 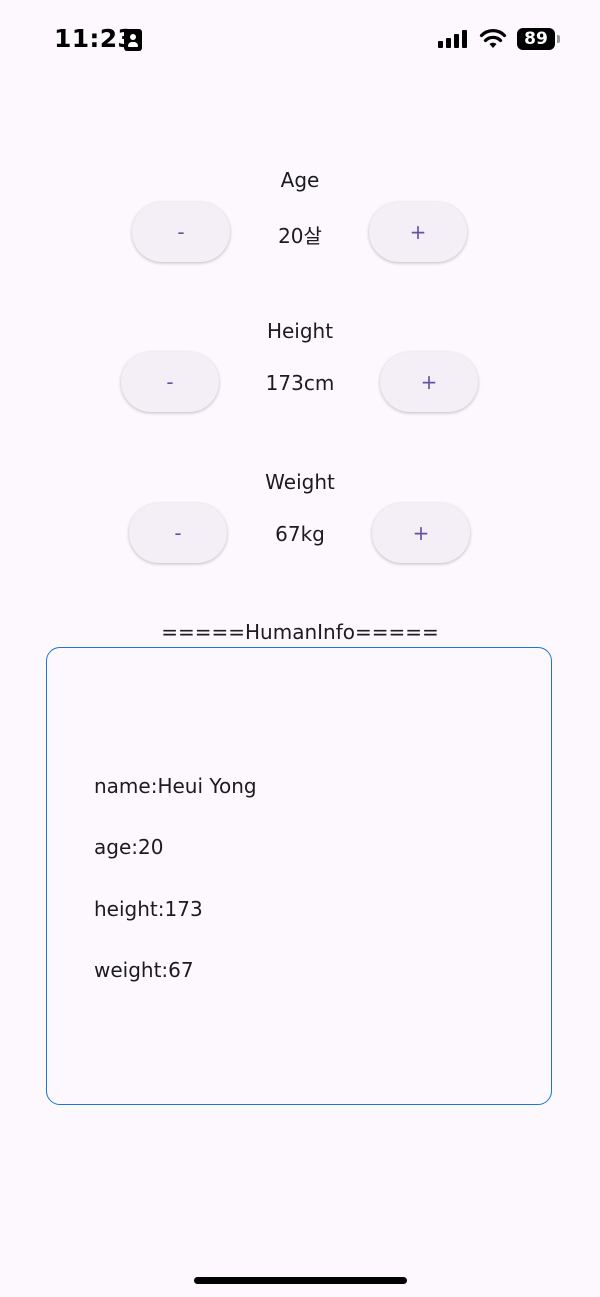 What do you see at coordinates (129, 847) in the screenshot?
I see `info-age: age:20` at bounding box center [129, 847].